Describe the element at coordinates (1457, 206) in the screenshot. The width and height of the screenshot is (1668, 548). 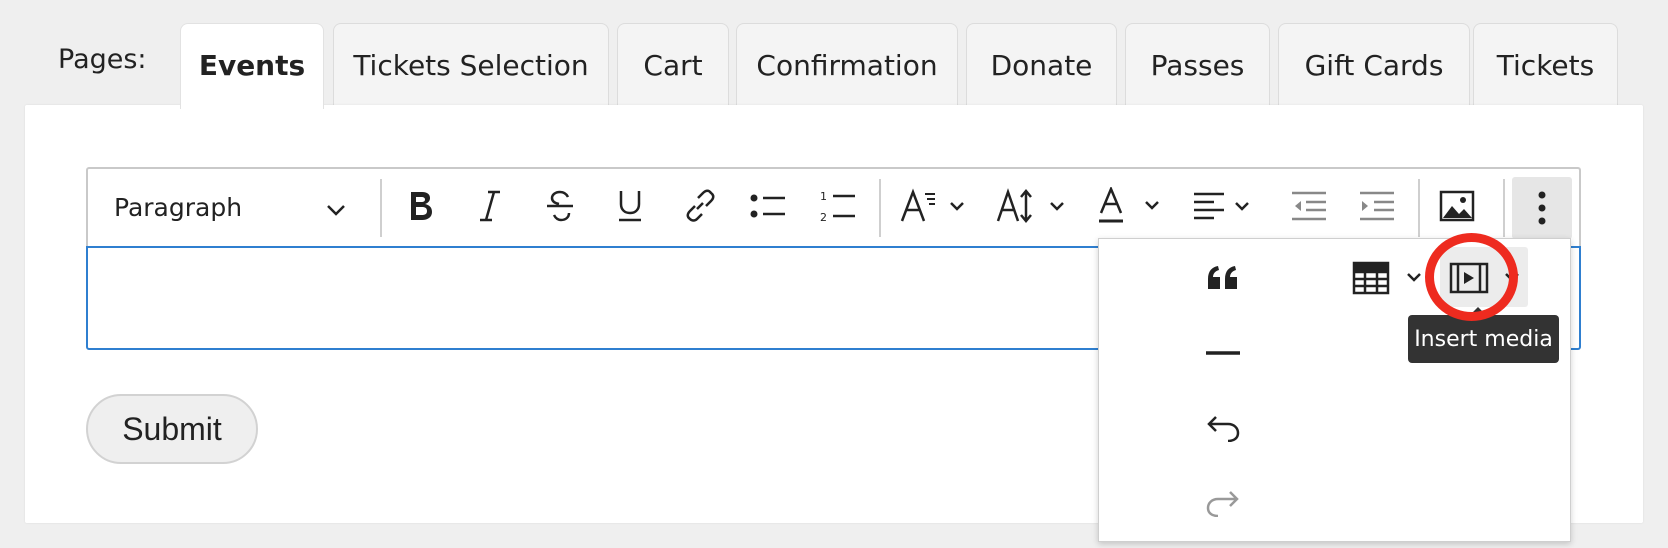
I see `image-icon` at that location.